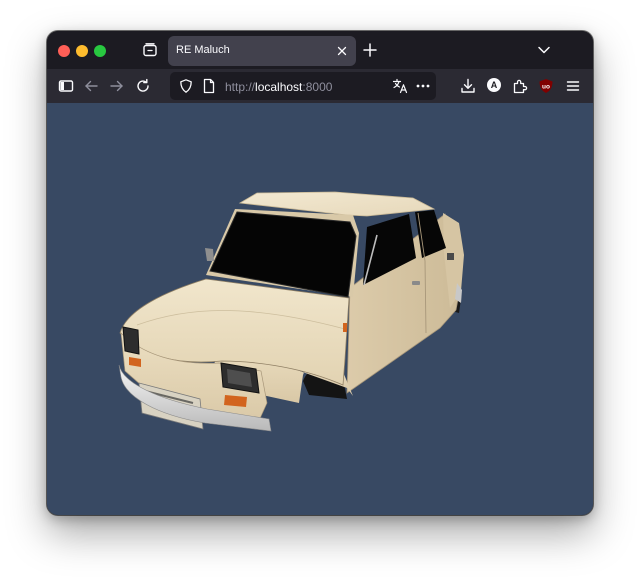 Image resolution: width=640 pixels, height=577 pixels. What do you see at coordinates (64, 51) in the screenshot?
I see `window-close-button` at bounding box center [64, 51].